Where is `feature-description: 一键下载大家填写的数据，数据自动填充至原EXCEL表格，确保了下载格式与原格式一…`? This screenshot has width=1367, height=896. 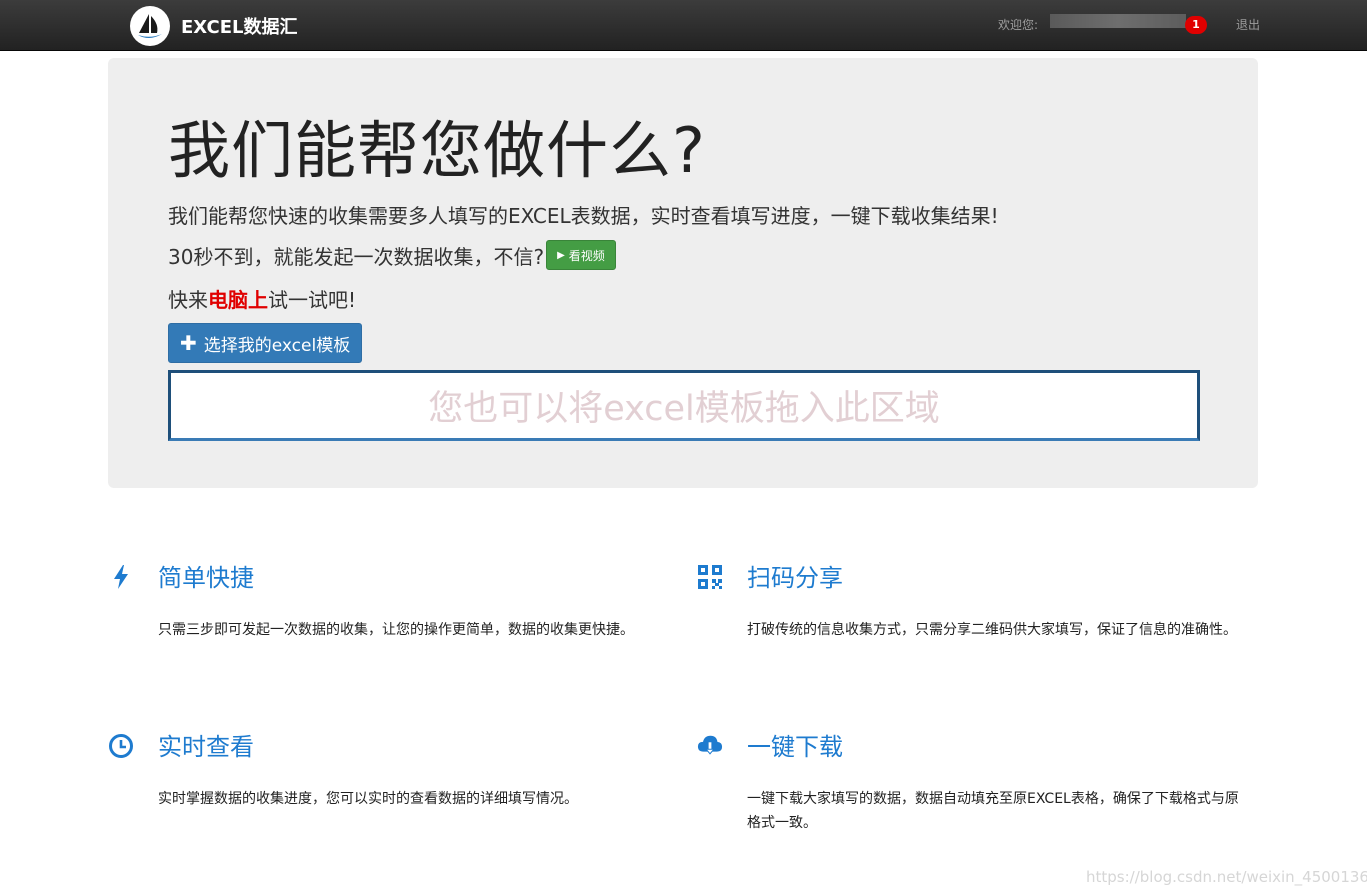 feature-description: 一键下载大家填写的数据，数据自动填充至原EXCEL表格，确保了下载格式与原格式一… is located at coordinates (993, 811).